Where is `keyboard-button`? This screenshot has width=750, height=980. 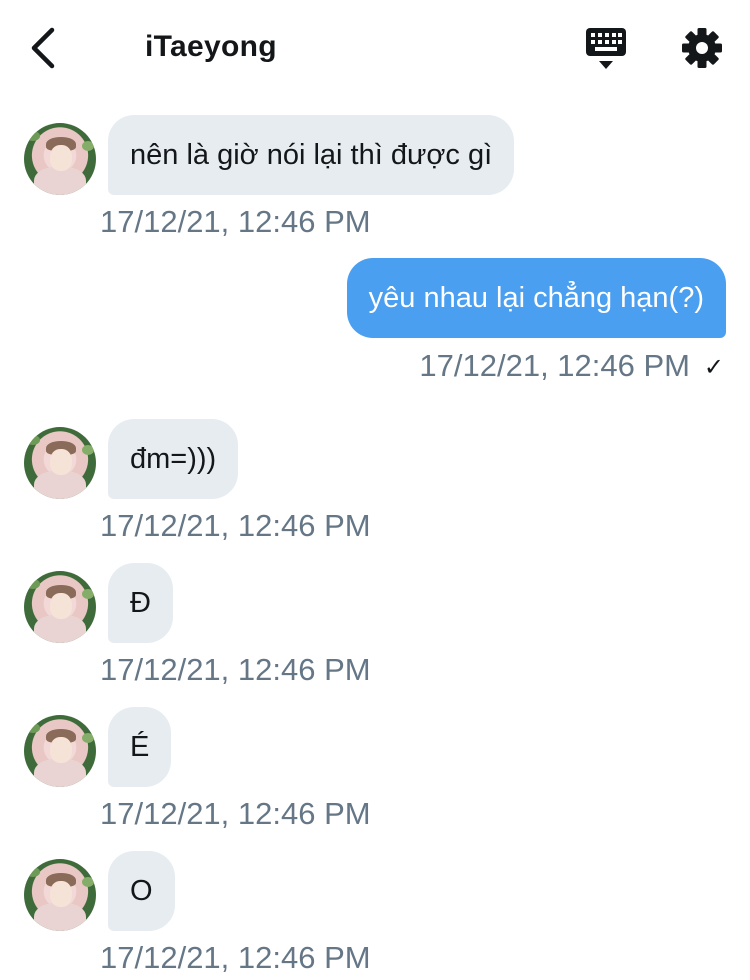 keyboard-button is located at coordinates (606, 49).